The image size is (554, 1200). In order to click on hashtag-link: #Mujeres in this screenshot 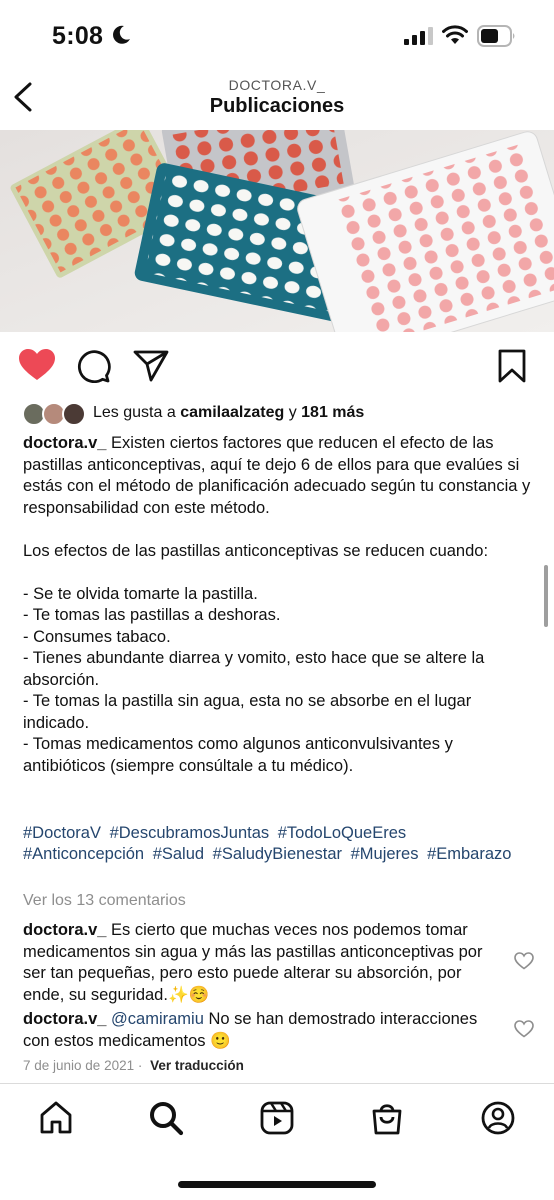, I will do `click(385, 854)`.